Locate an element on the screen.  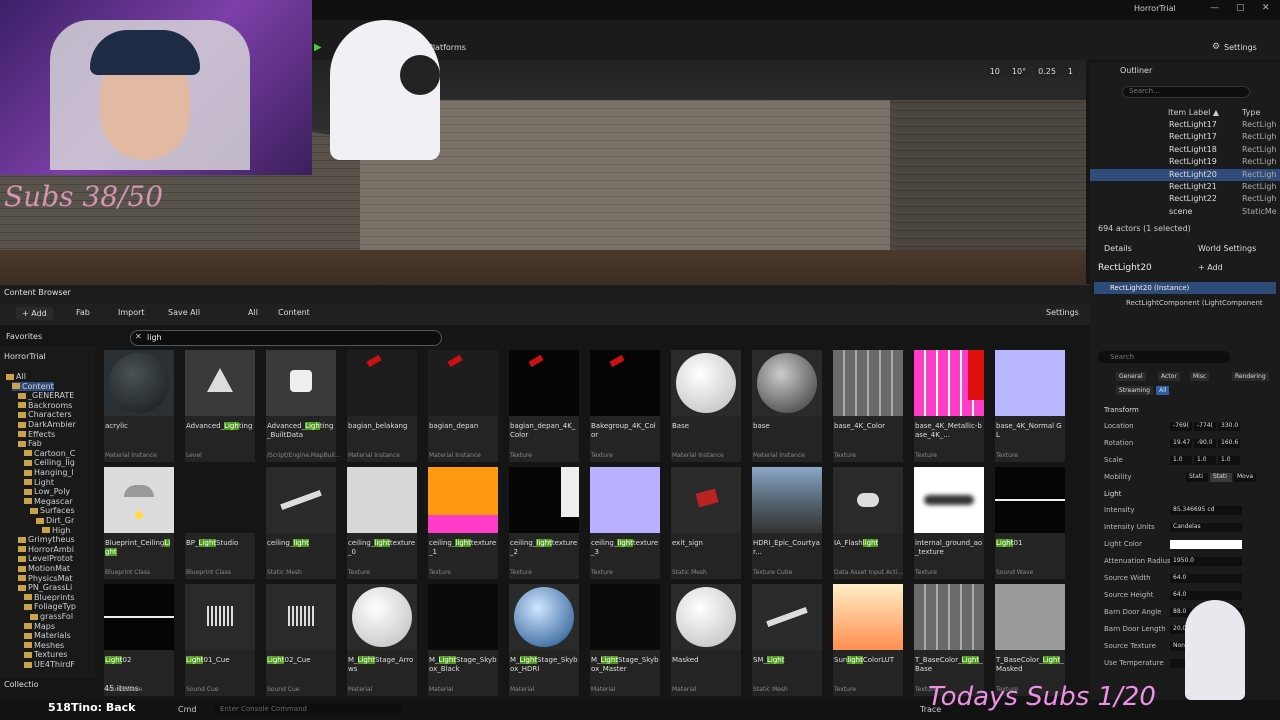
tree-folder: LevelProtot is located at coordinates (45, 558).